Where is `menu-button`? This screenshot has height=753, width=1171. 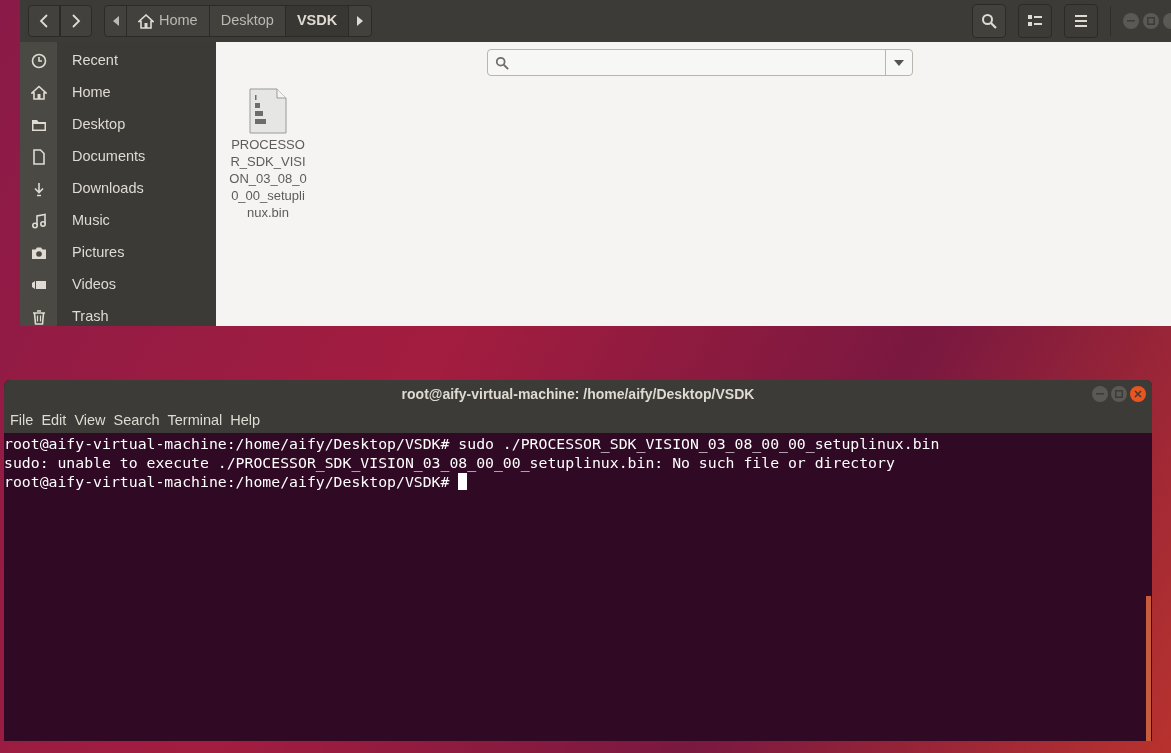
menu-button is located at coordinates (1081, 21).